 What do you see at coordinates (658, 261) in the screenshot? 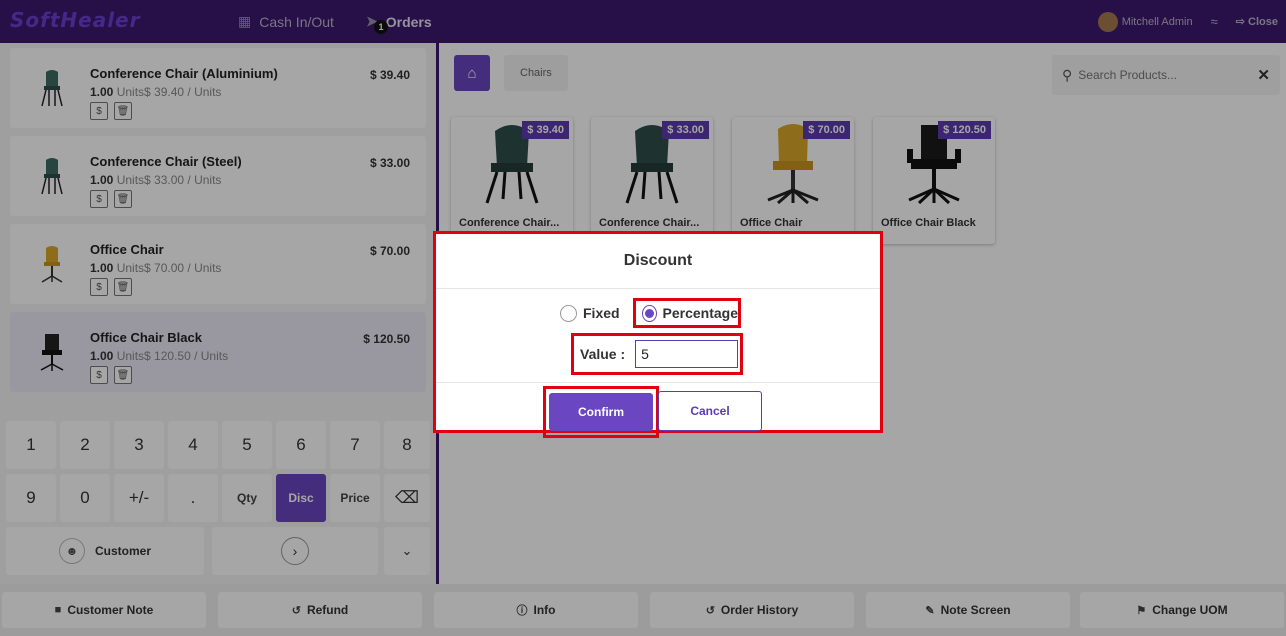
I see `dialog-title: Discount` at bounding box center [658, 261].